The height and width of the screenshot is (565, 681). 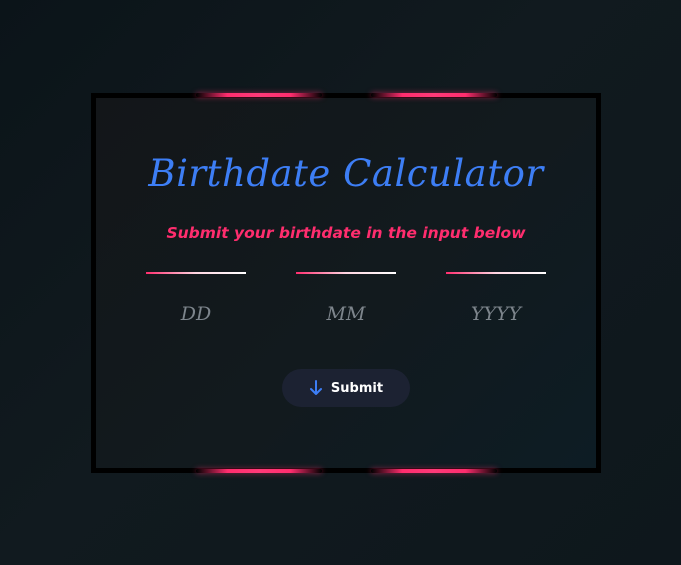 I want to click on month-field-underline, so click(x=346, y=273).